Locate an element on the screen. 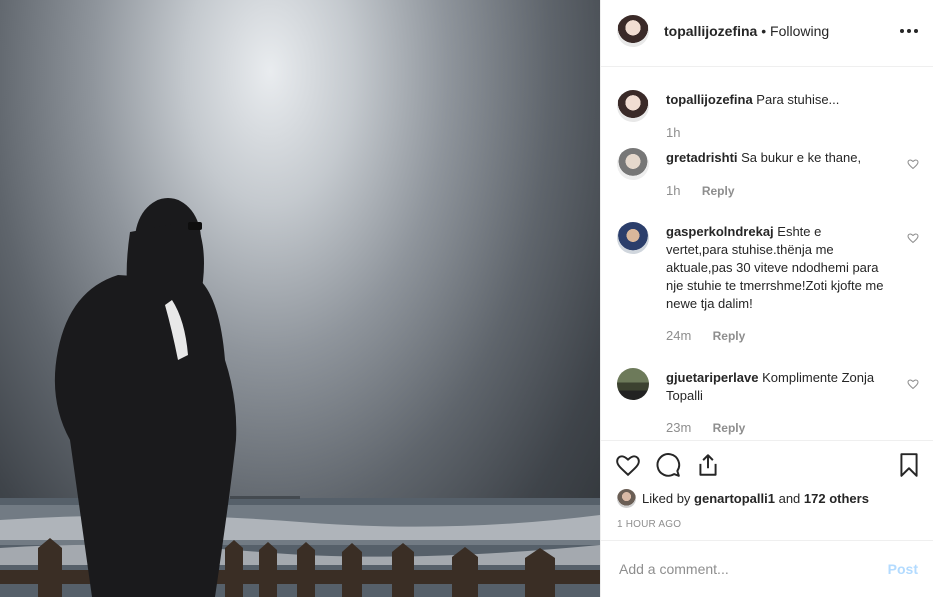 The width and height of the screenshot is (933, 597). liker-username: genartopalli1 is located at coordinates (734, 498).